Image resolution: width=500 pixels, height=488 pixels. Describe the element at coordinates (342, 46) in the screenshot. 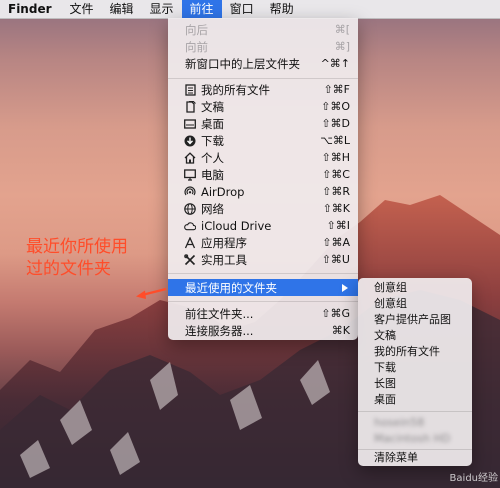

I see `shortcut-label: ⌘]` at that location.